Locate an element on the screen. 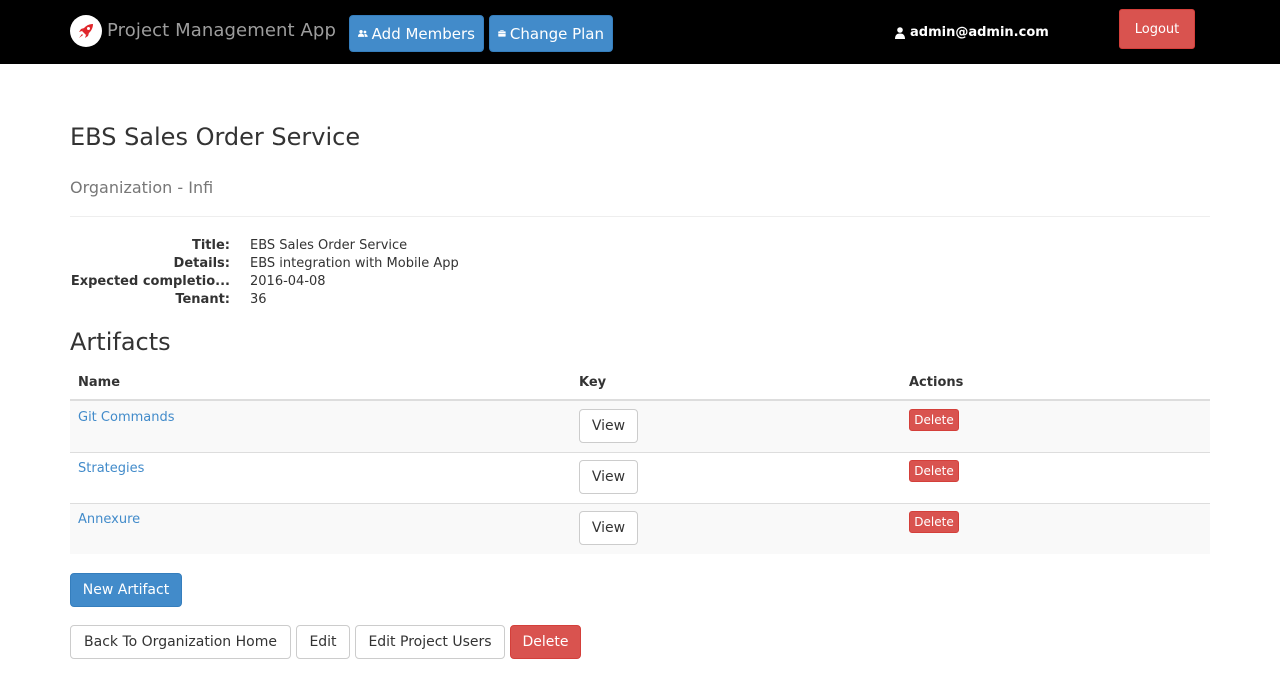 This screenshot has width=1280, height=699. detail-value-tenant: 36 is located at coordinates (258, 299).